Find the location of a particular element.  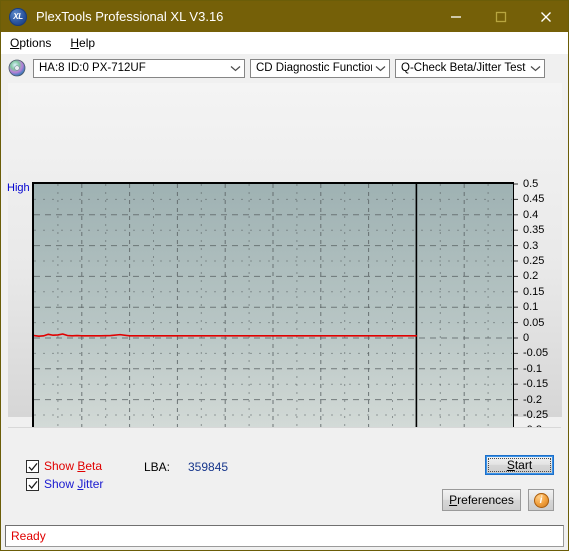

y-tick-label: 0.25 is located at coordinates (534, 261).